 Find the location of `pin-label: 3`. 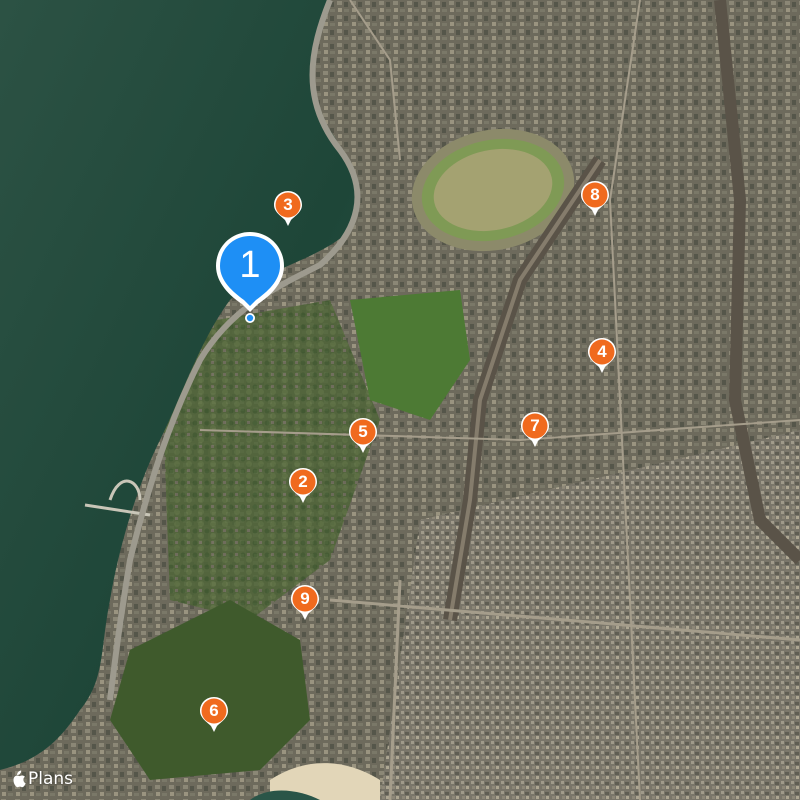

pin-label: 3 is located at coordinates (288, 204).